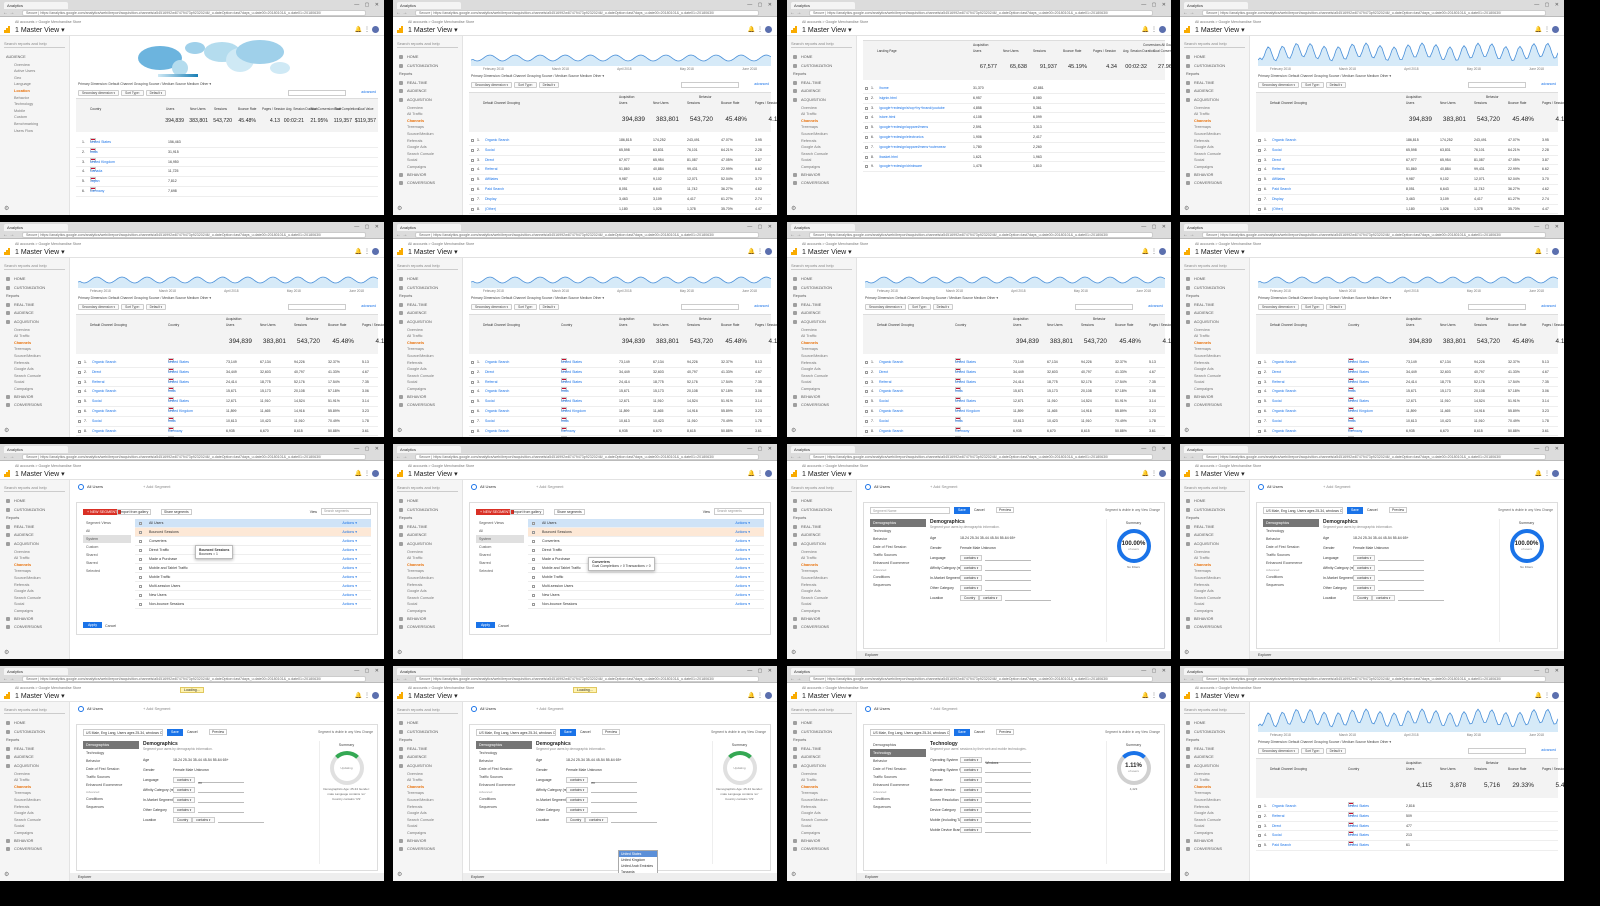 The image size is (1600, 906). What do you see at coordinates (158, 541) in the screenshot?
I see `segment-name: Converters` at bounding box center [158, 541].